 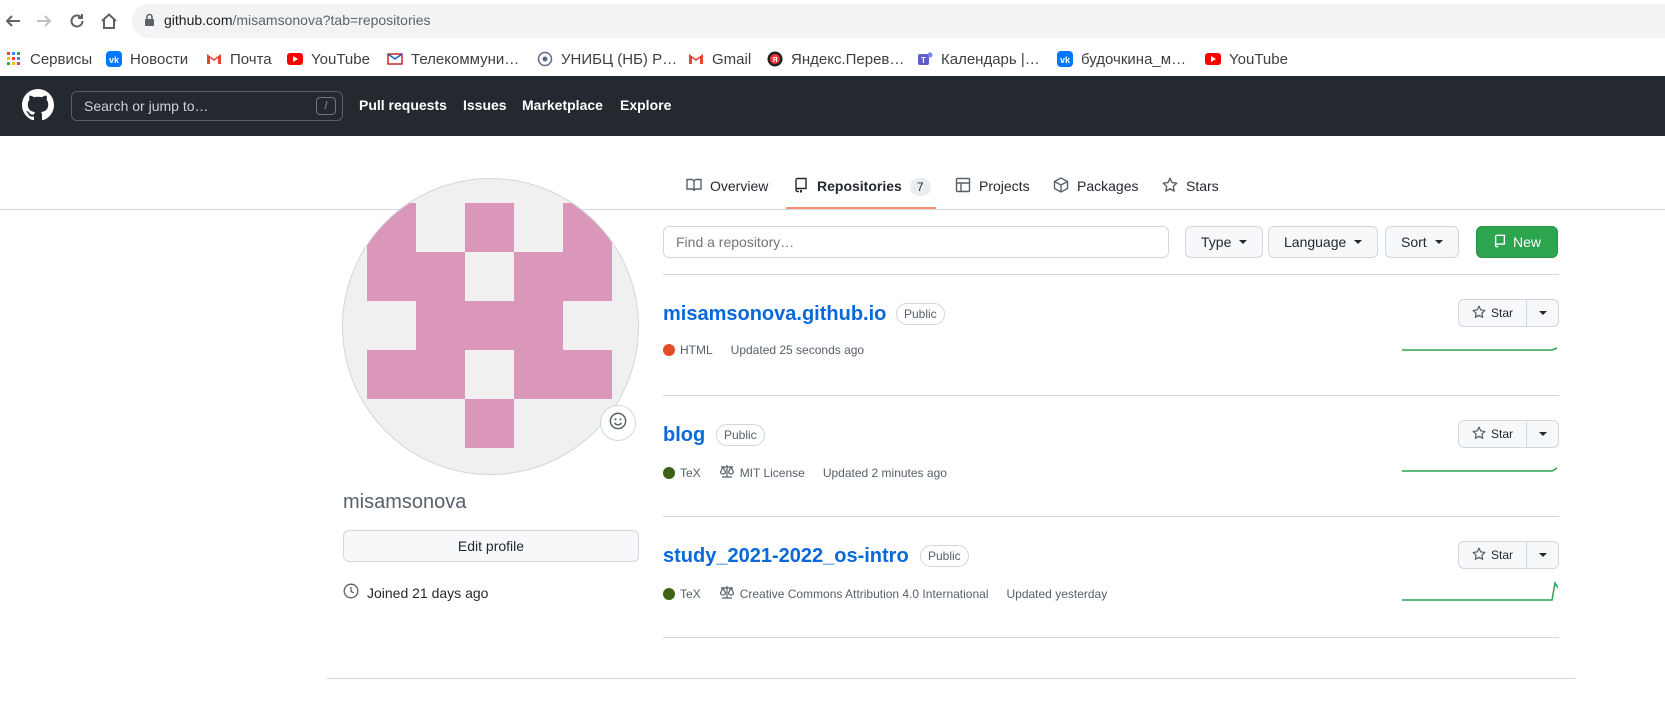 I want to click on back-icon, so click(x=13, y=21).